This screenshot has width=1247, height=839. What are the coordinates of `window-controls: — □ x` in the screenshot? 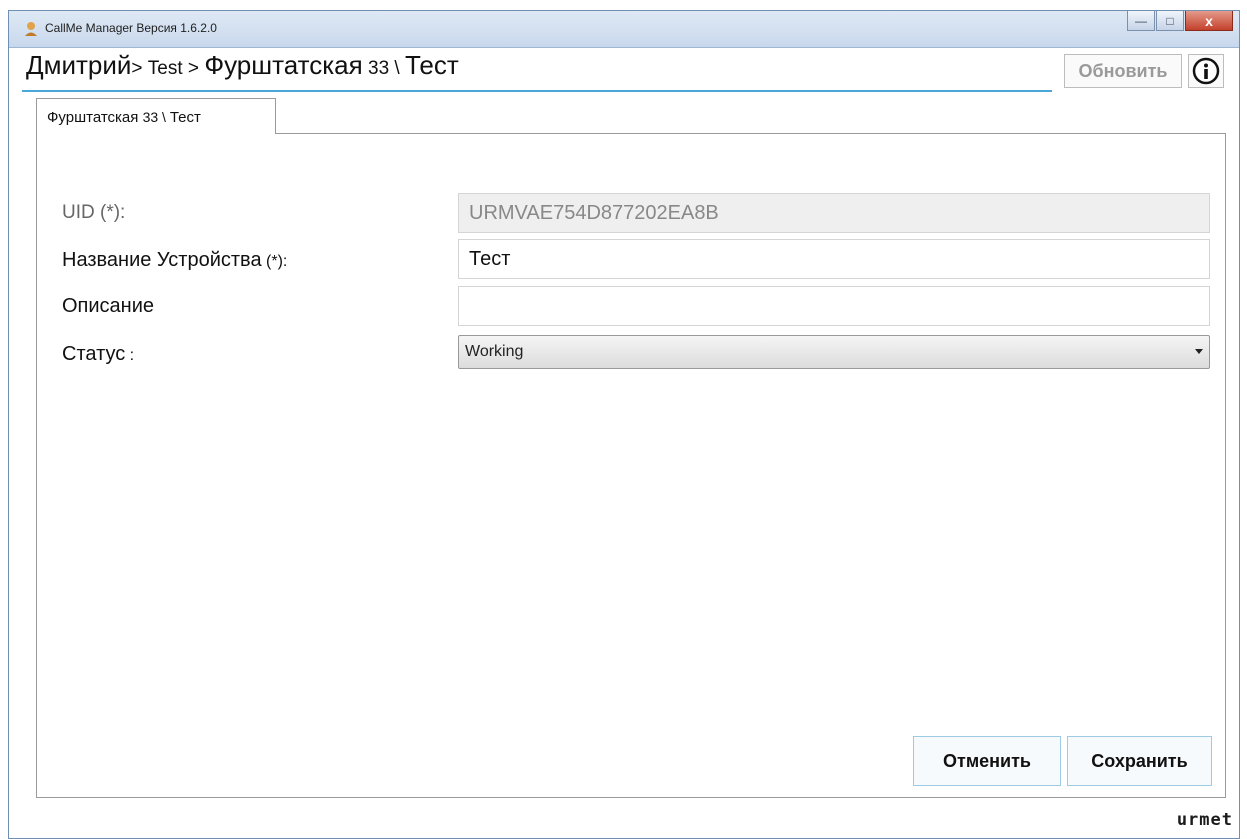 It's located at (1179, 22).